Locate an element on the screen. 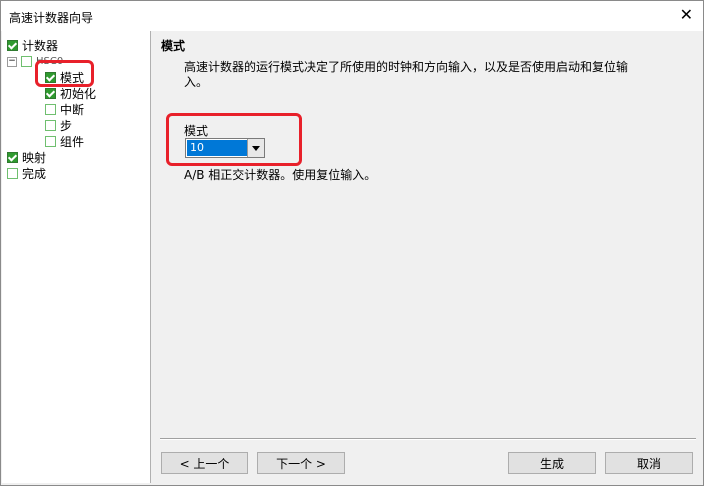  tree-item-interrupt: 中断 is located at coordinates (64, 109).